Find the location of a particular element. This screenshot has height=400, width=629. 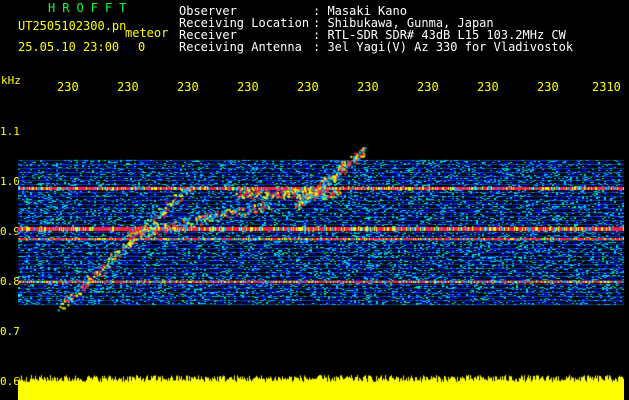

file-name: UT2505102300.pn is located at coordinates (72, 26).